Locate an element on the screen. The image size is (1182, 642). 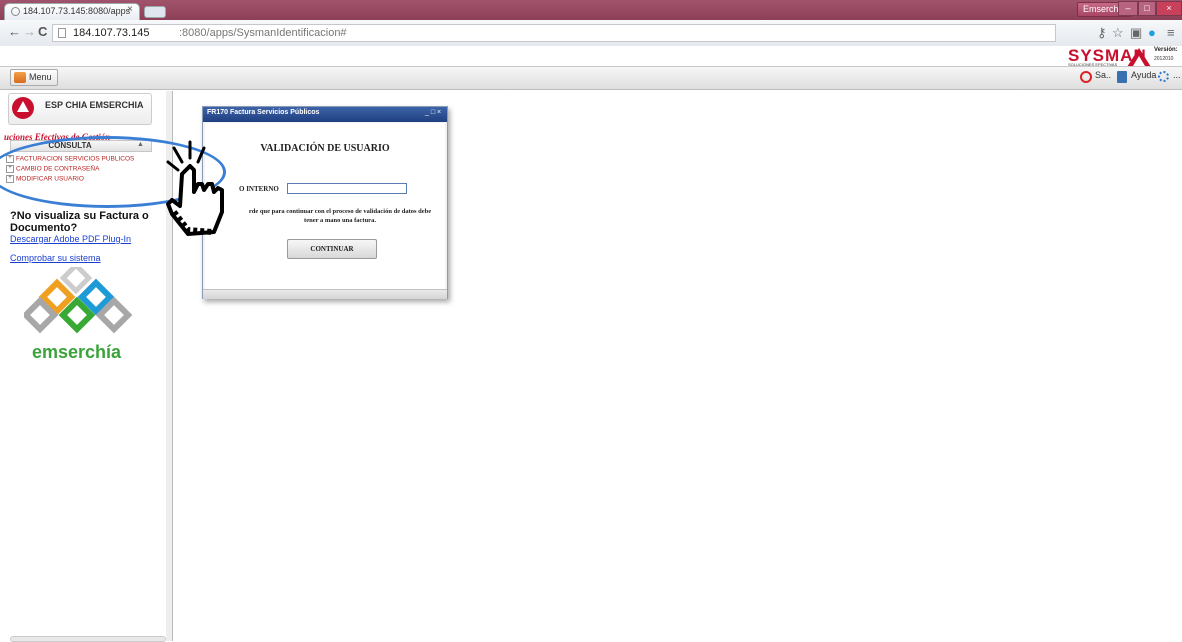
browser-tab: 184.107.73.145:8080/apps × is located at coordinates (72, 11).